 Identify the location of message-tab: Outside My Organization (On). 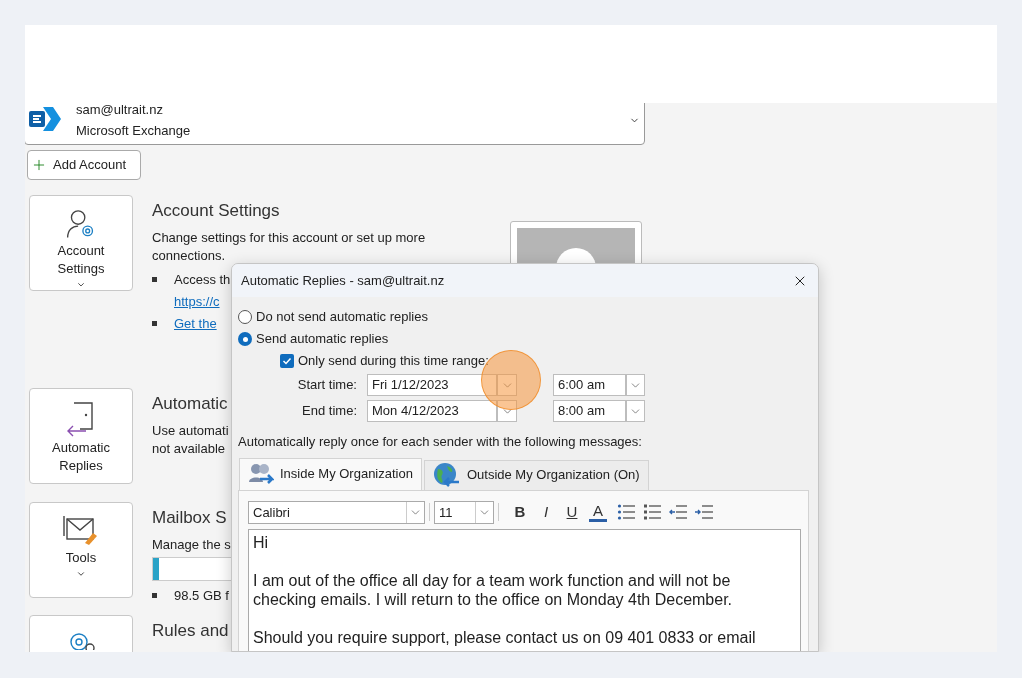
(536, 474).